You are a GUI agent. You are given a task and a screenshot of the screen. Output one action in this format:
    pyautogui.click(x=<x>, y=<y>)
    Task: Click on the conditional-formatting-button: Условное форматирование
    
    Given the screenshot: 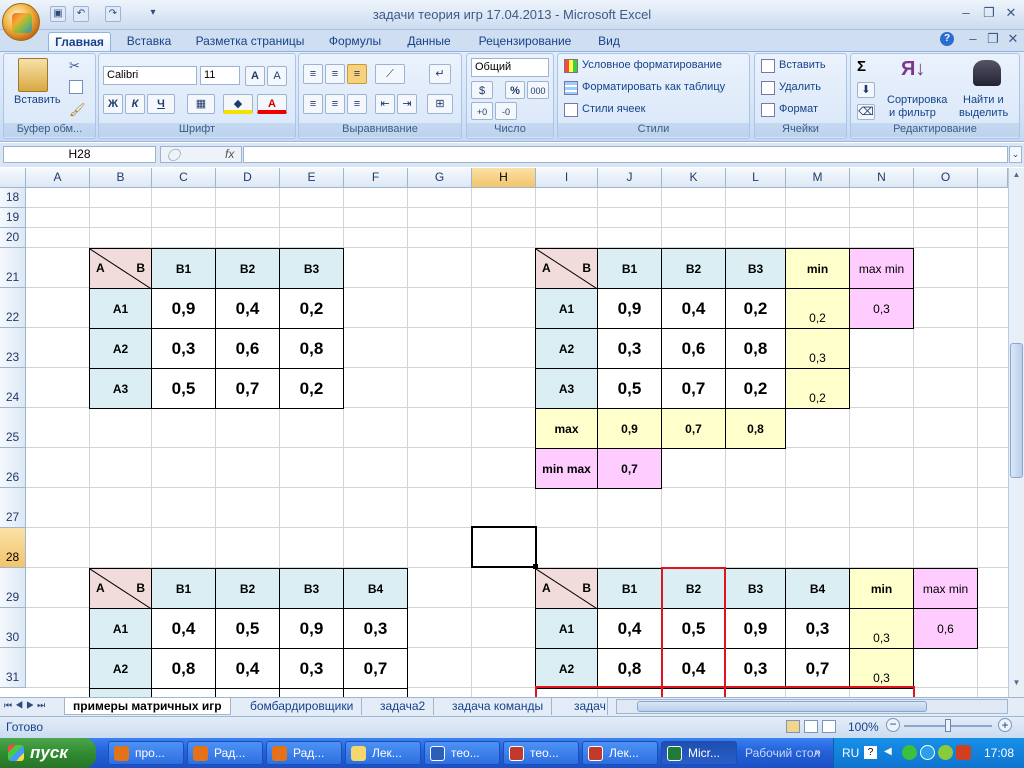 What is the action you would take?
    pyautogui.click(x=652, y=65)
    